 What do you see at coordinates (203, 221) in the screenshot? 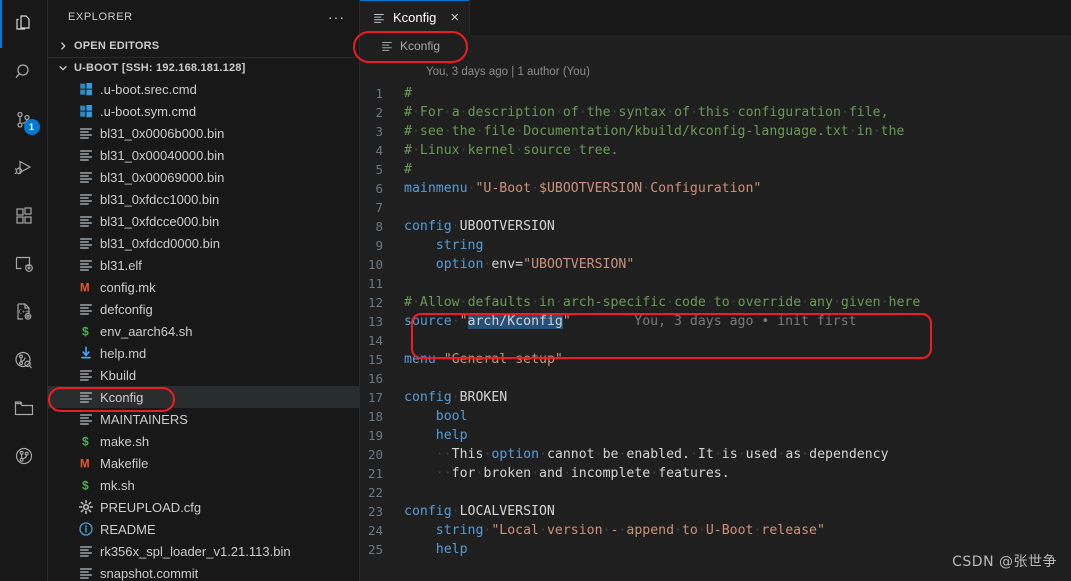
I see `file-tree-item: bl31_0xfdcce000.bin` at bounding box center [203, 221].